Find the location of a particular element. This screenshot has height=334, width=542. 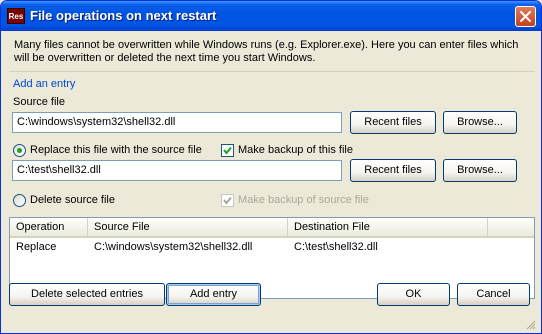

column-header-operation: Operation is located at coordinates (49, 227).